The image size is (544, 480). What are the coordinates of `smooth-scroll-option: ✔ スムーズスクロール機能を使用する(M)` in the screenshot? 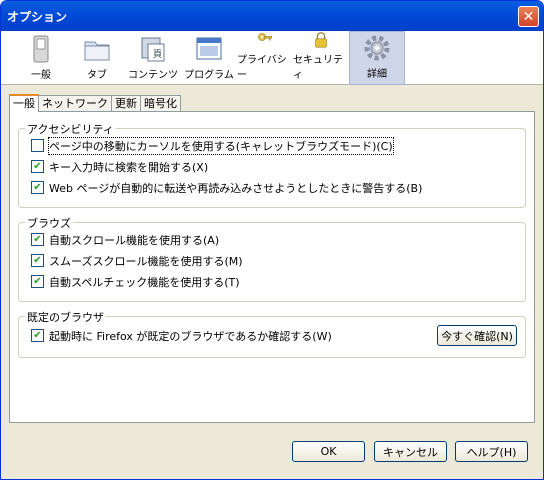 It's located at (272, 260).